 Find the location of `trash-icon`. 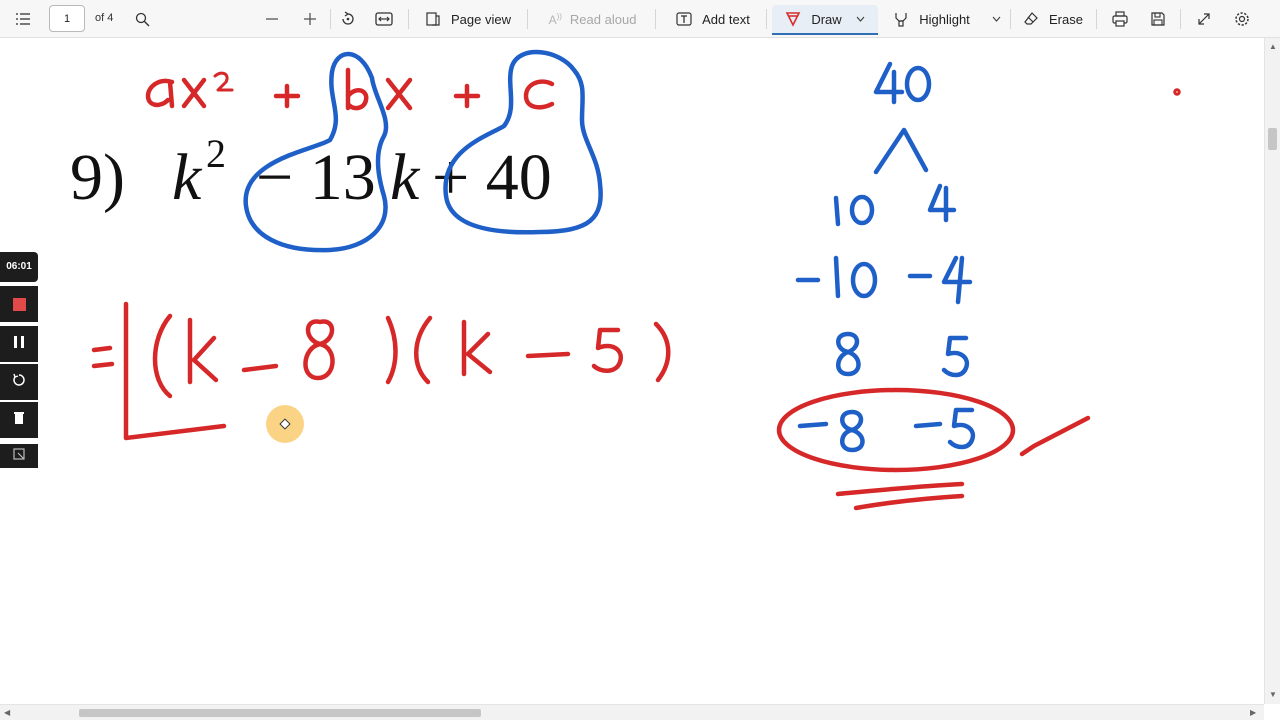

trash-icon is located at coordinates (19, 420).